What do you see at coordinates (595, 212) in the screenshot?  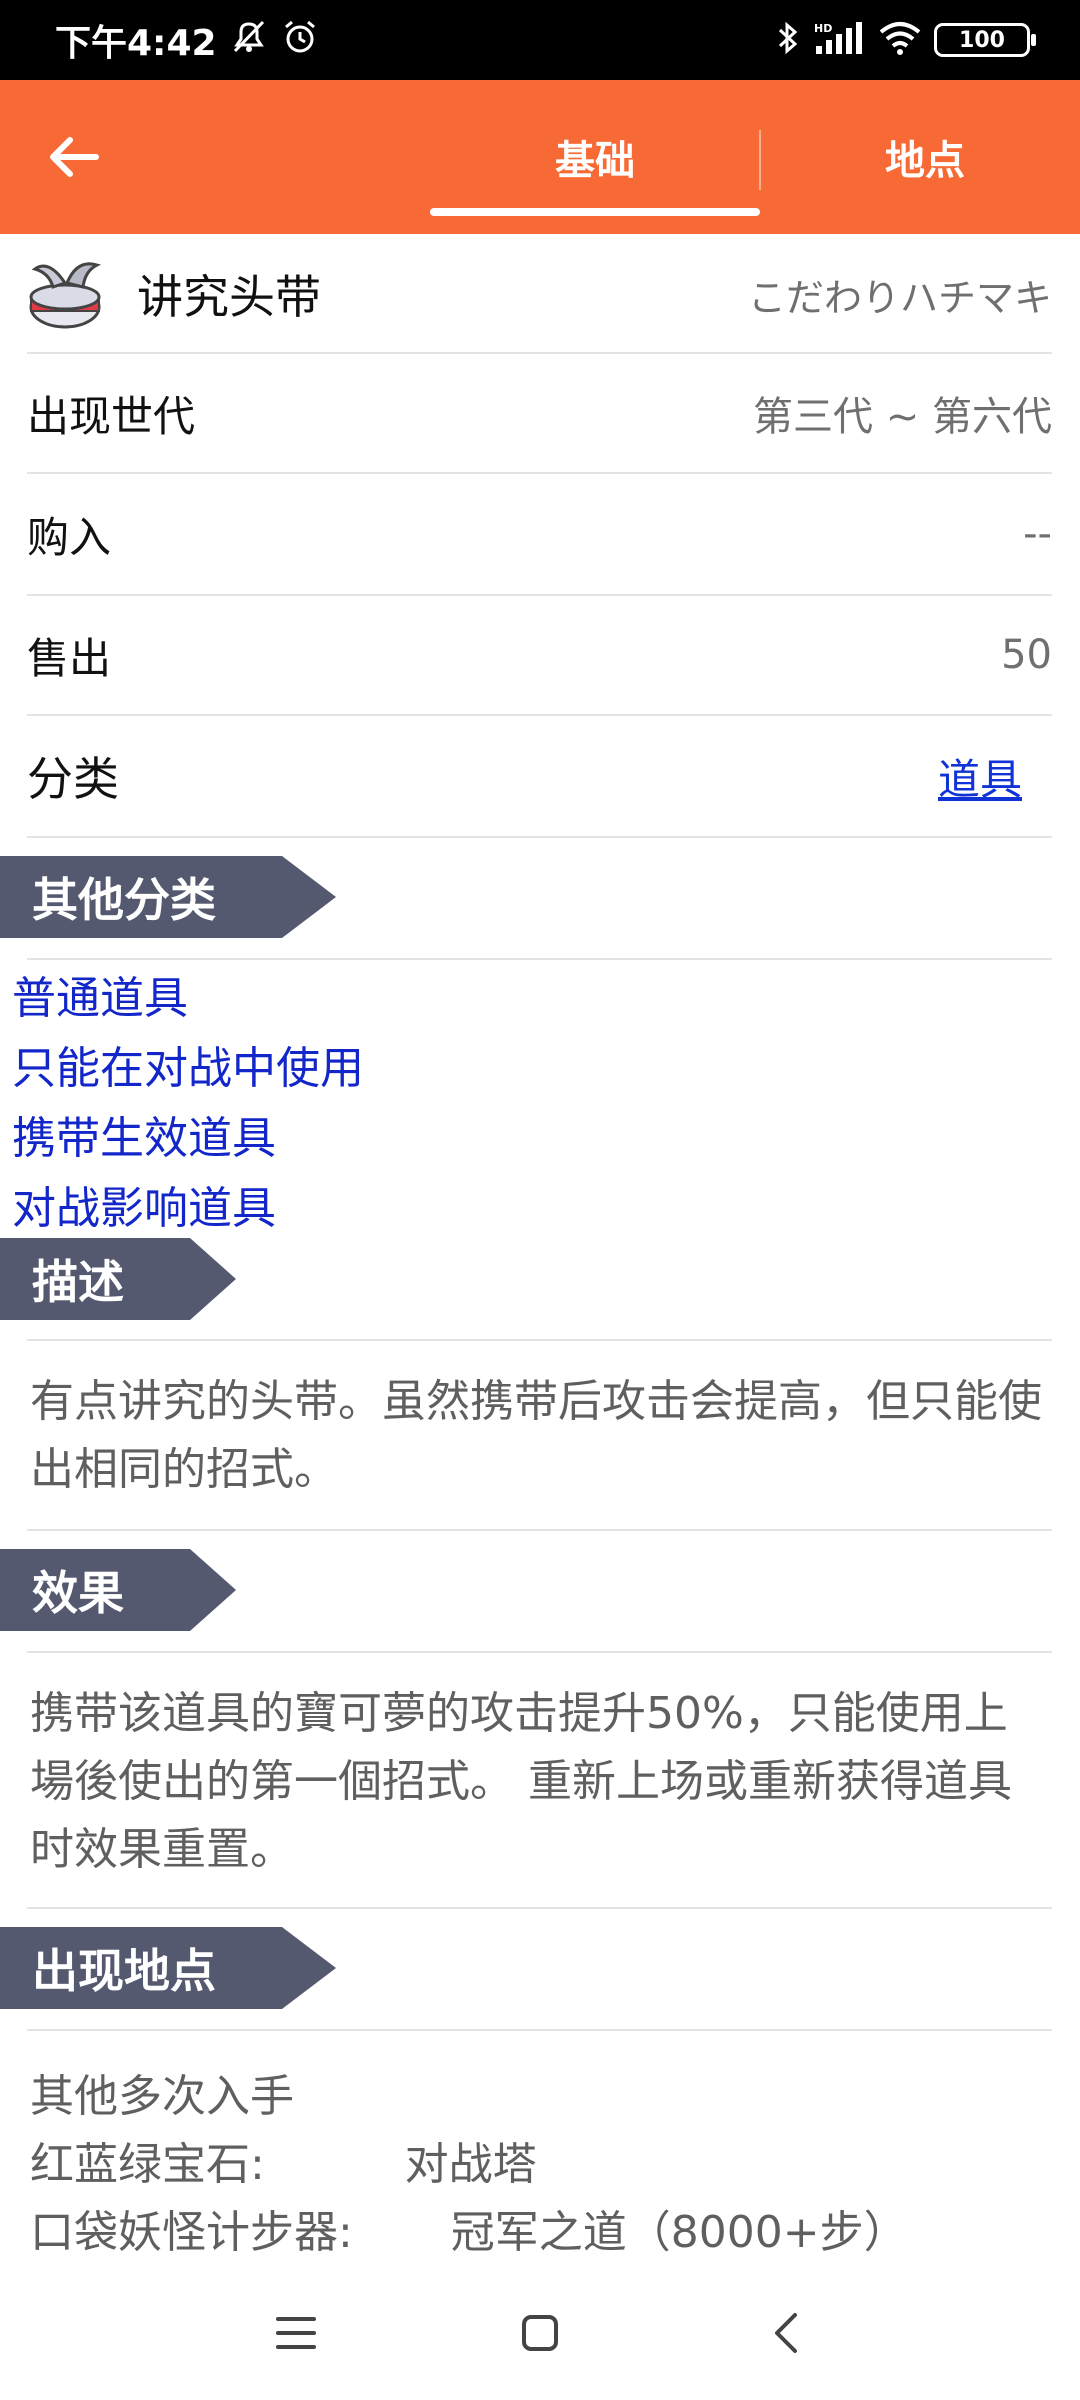 I see `active-tab-indicator` at bounding box center [595, 212].